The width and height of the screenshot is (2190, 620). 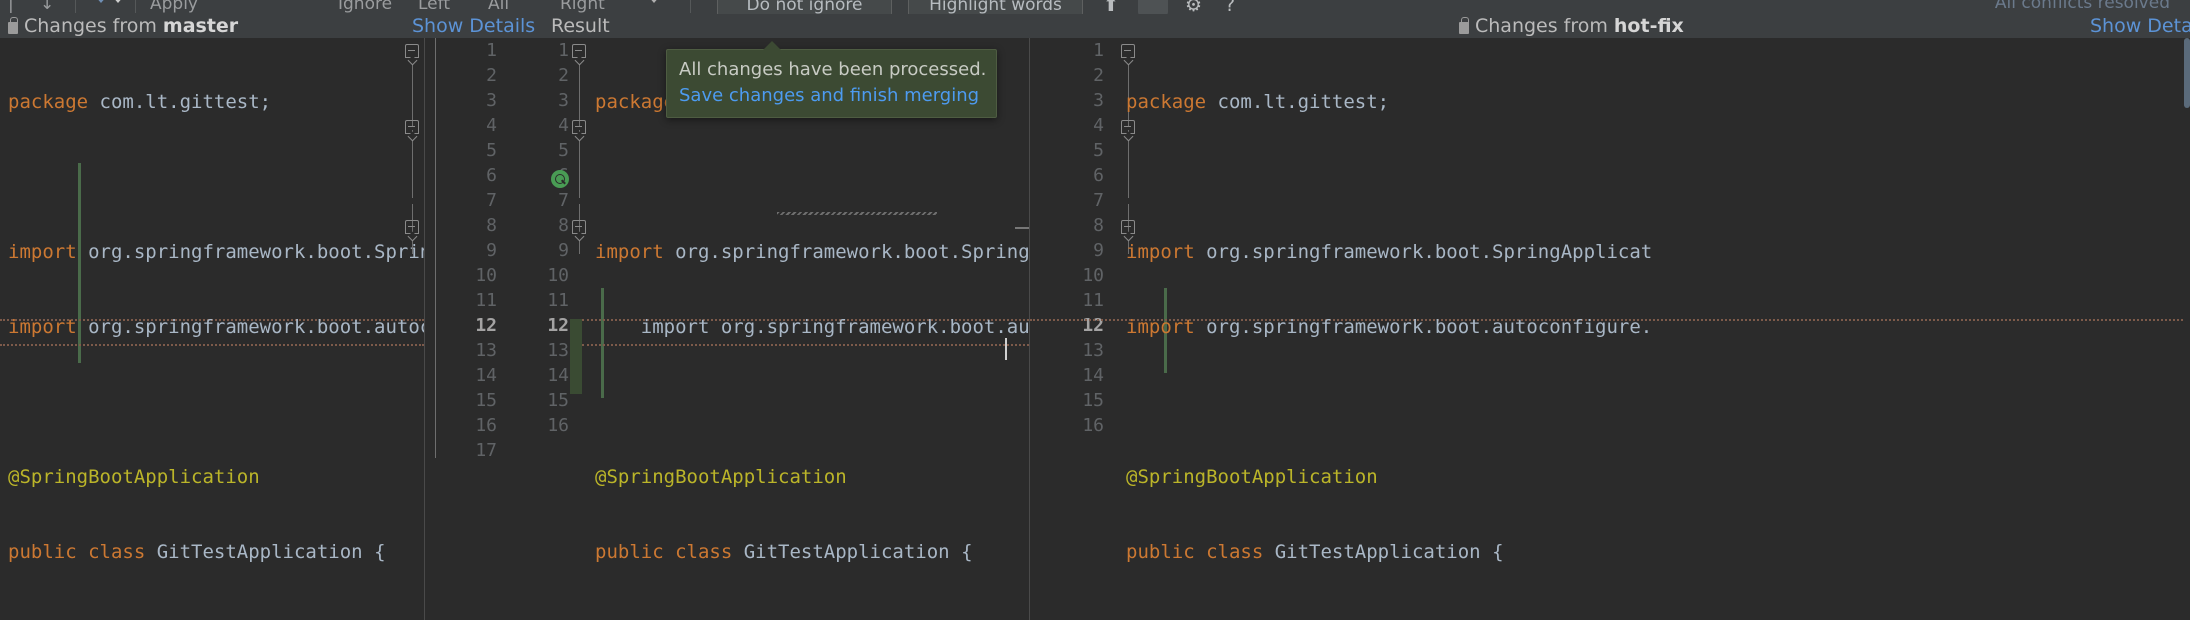 I want to click on vertical-scrollbar, so click(x=2187, y=329).